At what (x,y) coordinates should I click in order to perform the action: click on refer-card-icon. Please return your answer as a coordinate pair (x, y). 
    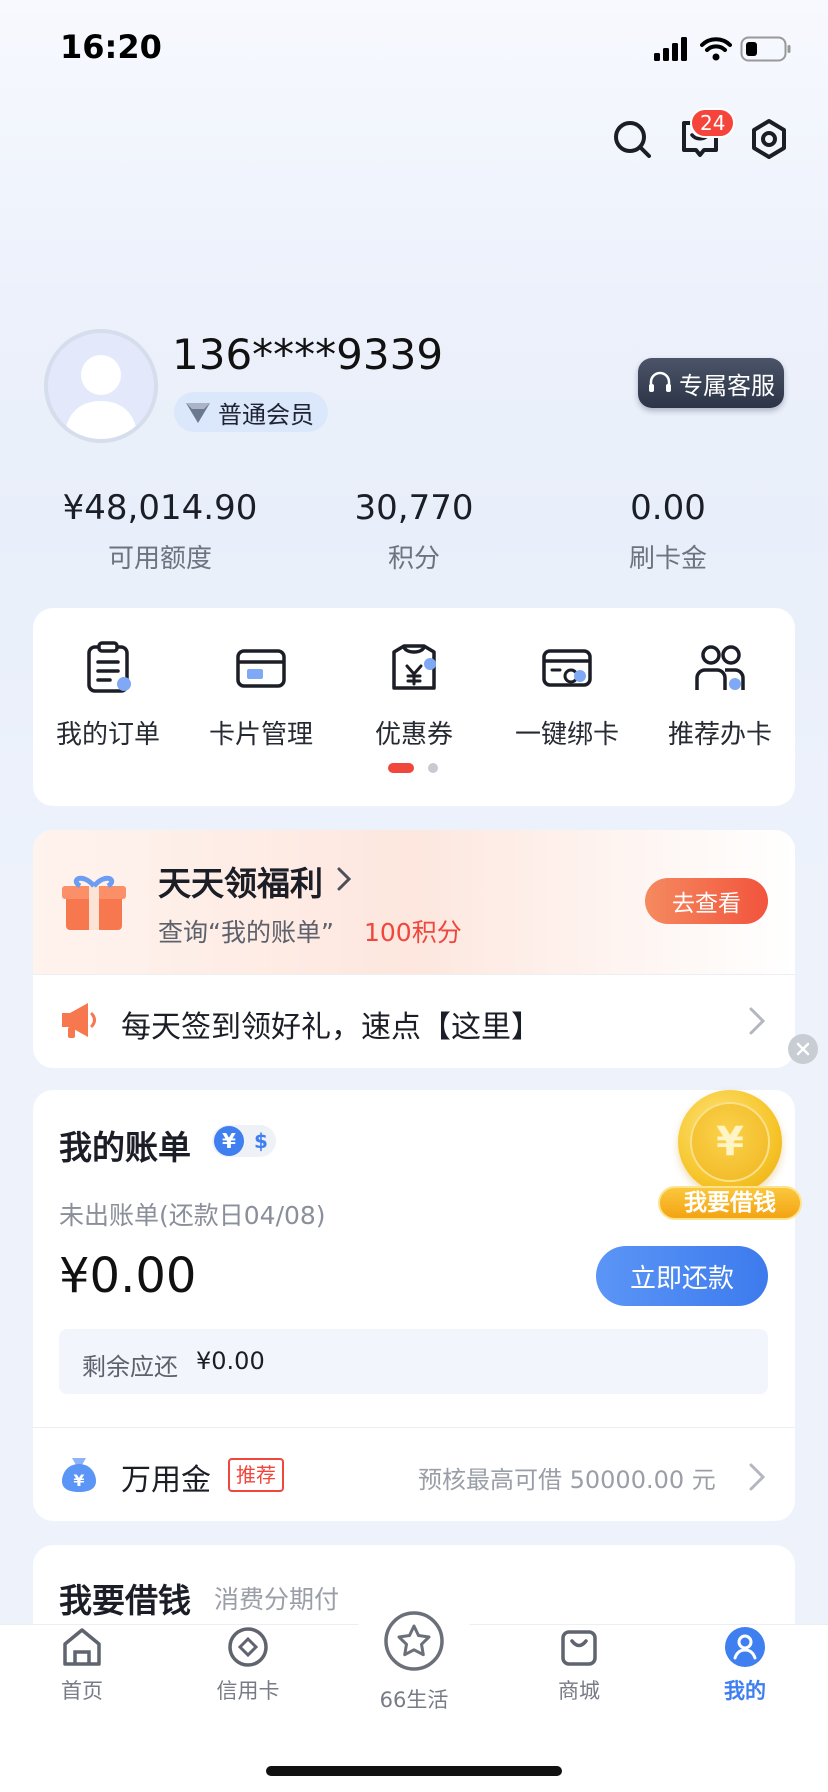
    Looking at the image, I should click on (720, 668).